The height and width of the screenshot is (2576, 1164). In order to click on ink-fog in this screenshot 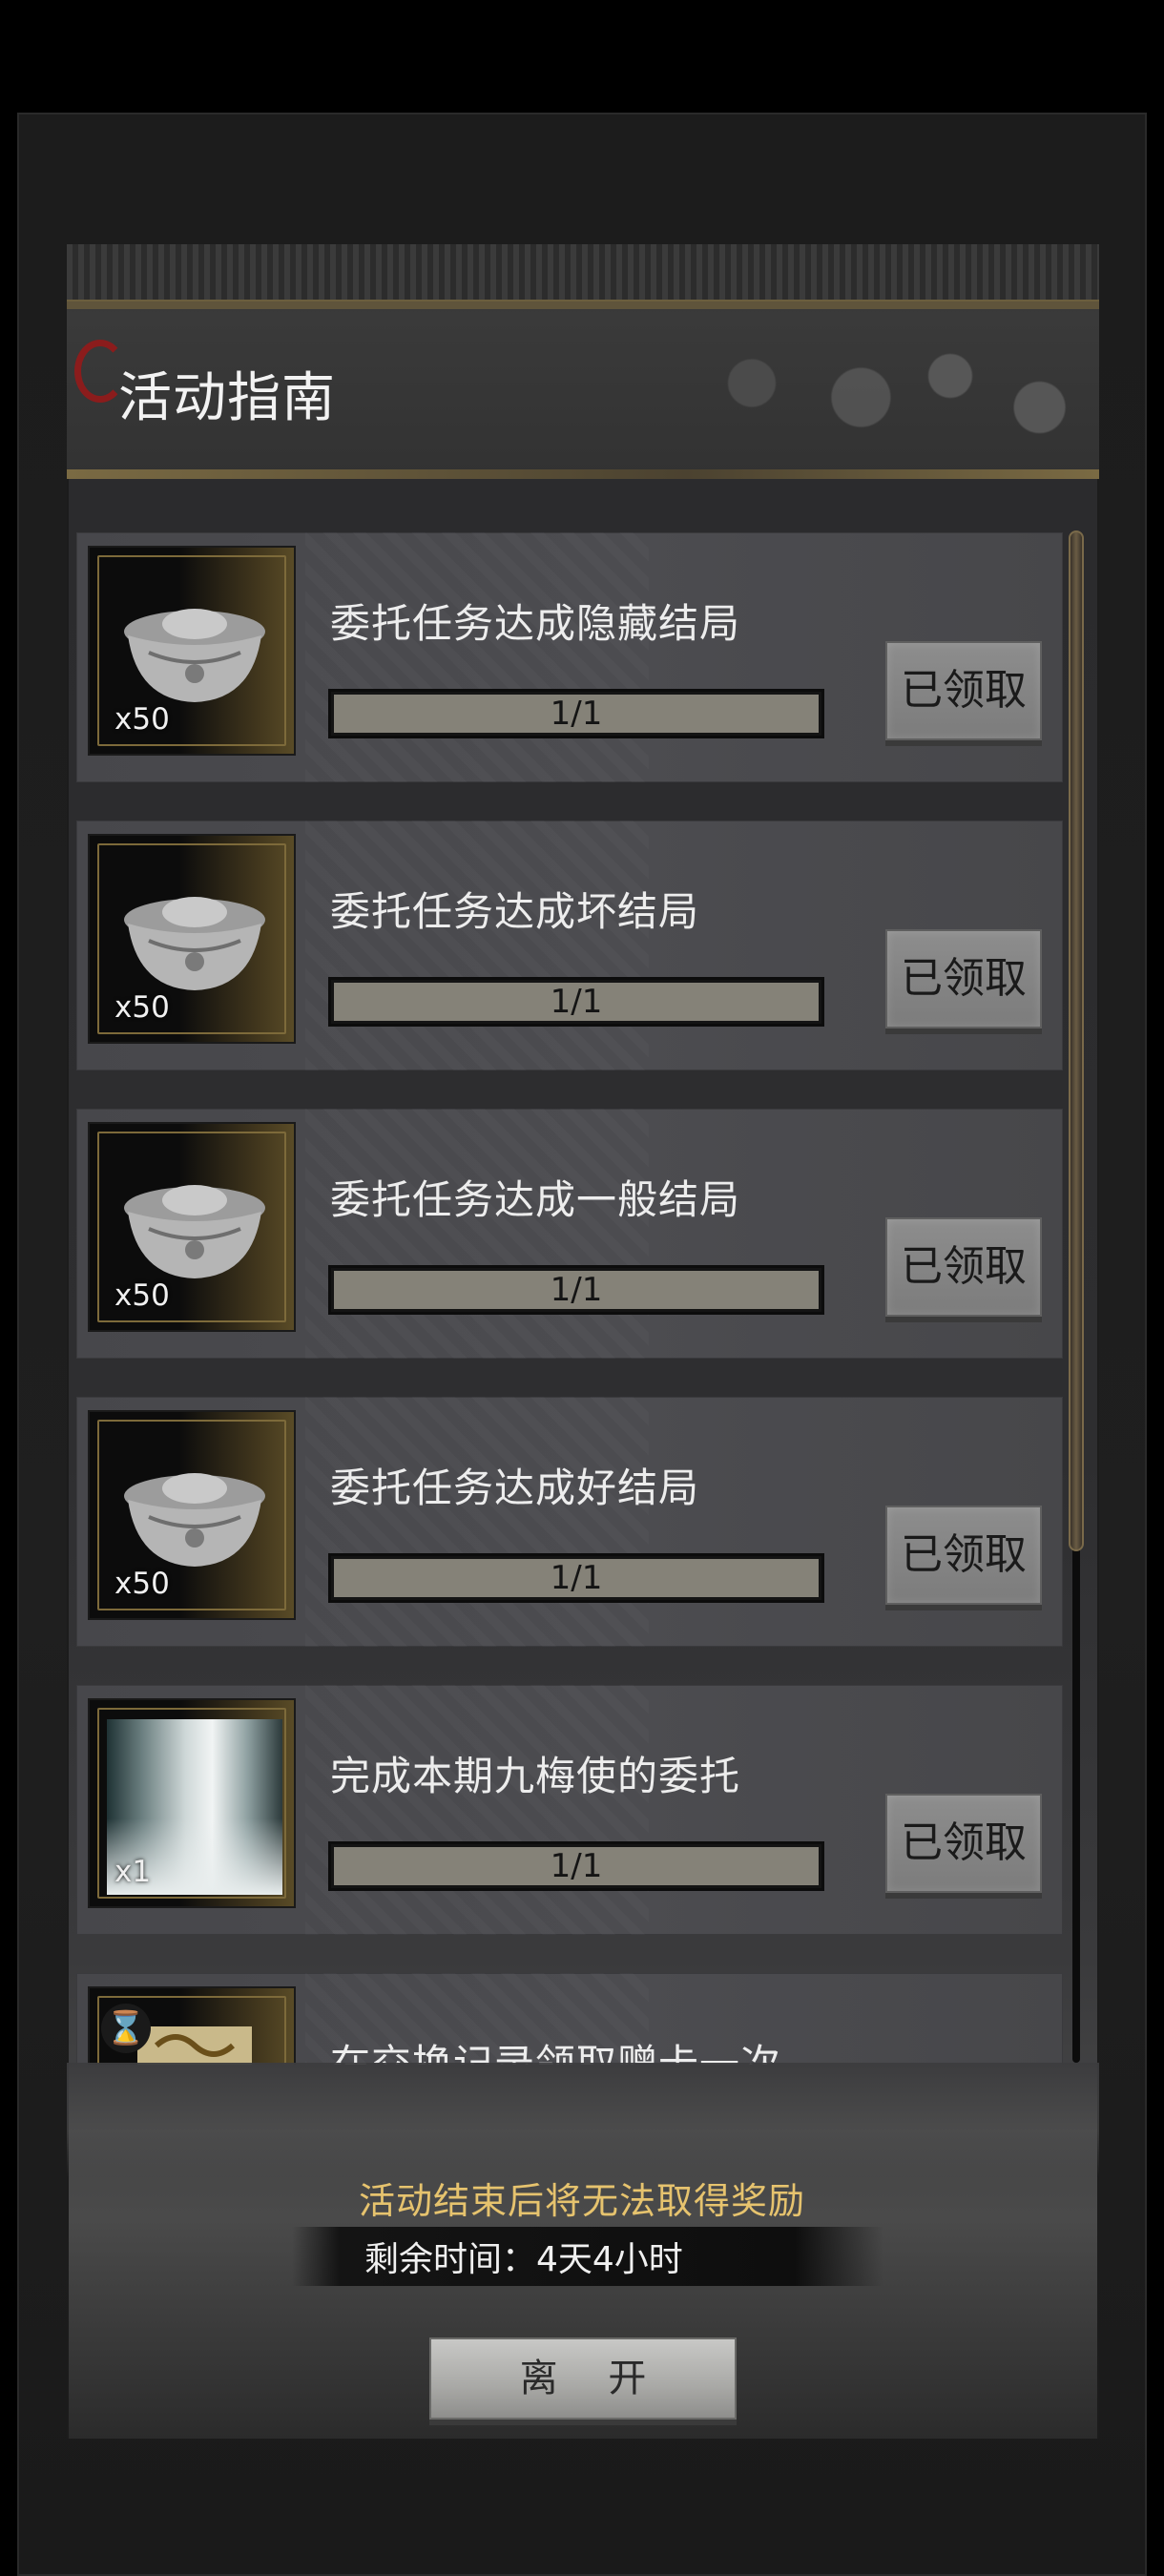, I will do `click(583, 2120)`.